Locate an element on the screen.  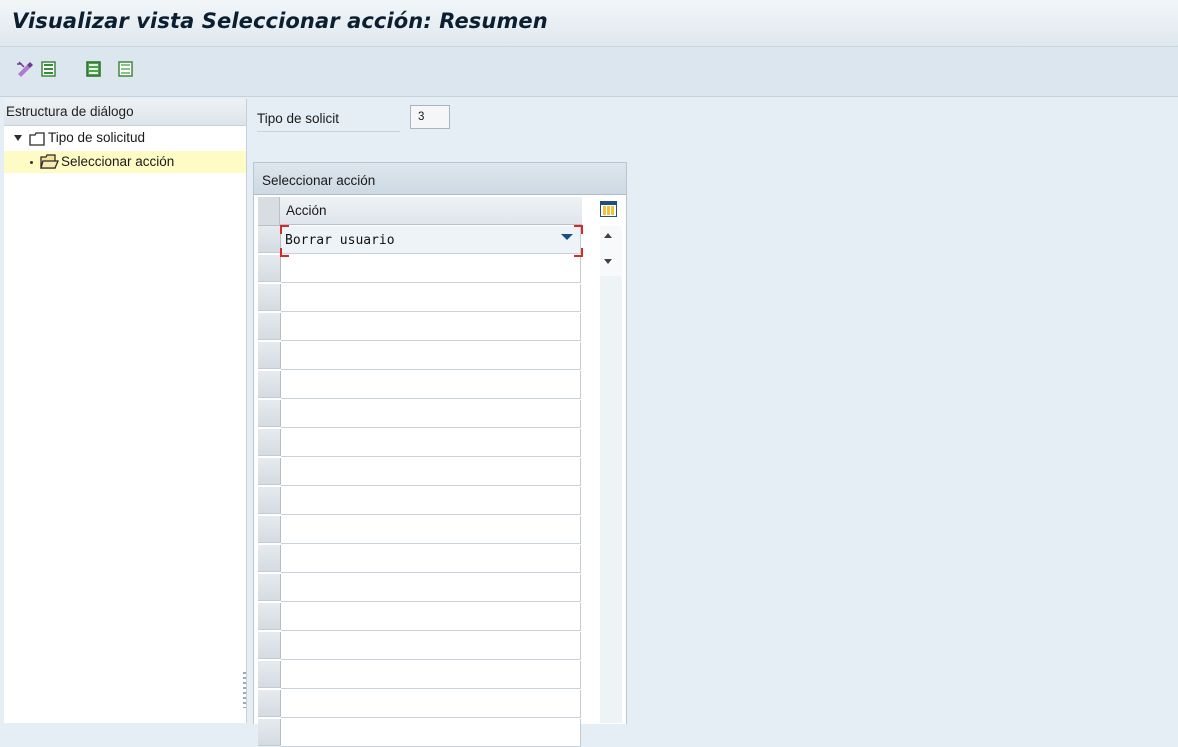
scrollbar-track is located at coordinates (611, 499).